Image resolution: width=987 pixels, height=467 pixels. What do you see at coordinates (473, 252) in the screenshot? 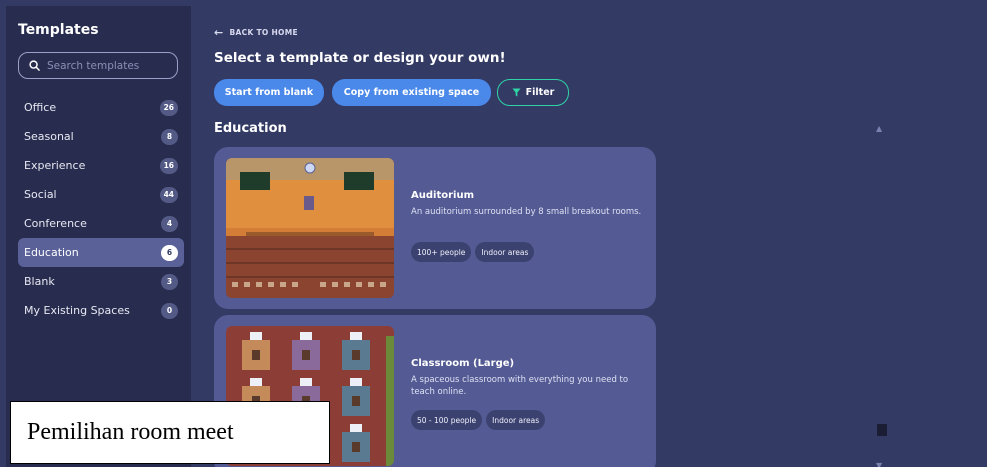
I see `card-tags: 100+ people Indoor areas` at bounding box center [473, 252].